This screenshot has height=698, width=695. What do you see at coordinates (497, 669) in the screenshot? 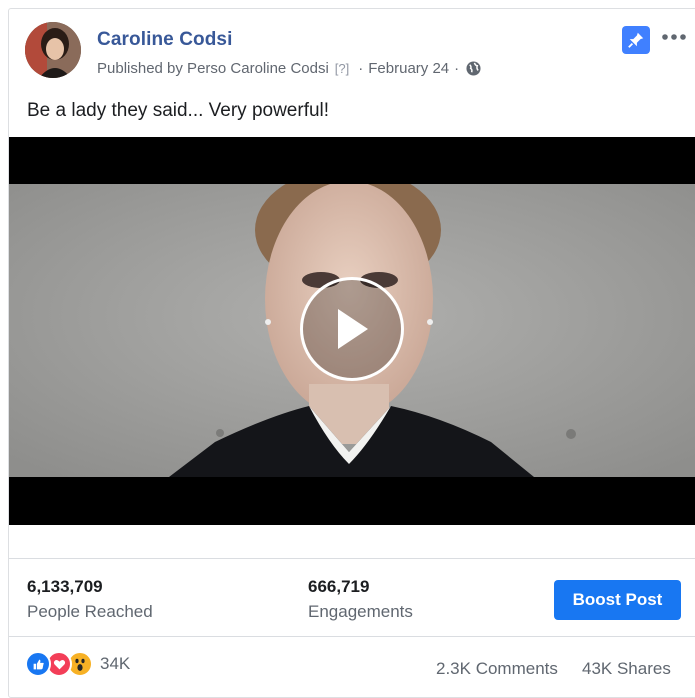
I see `comments-count: 2.3K Comments` at bounding box center [497, 669].